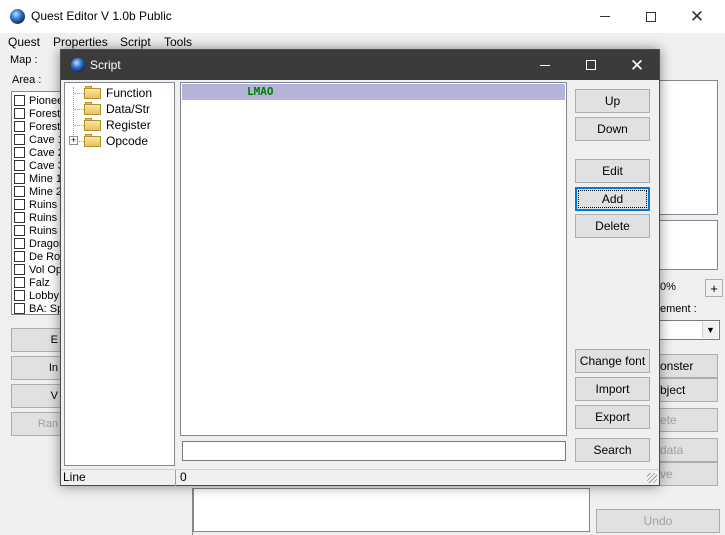  I want to click on delete-item-button: ete, so click(688, 420).